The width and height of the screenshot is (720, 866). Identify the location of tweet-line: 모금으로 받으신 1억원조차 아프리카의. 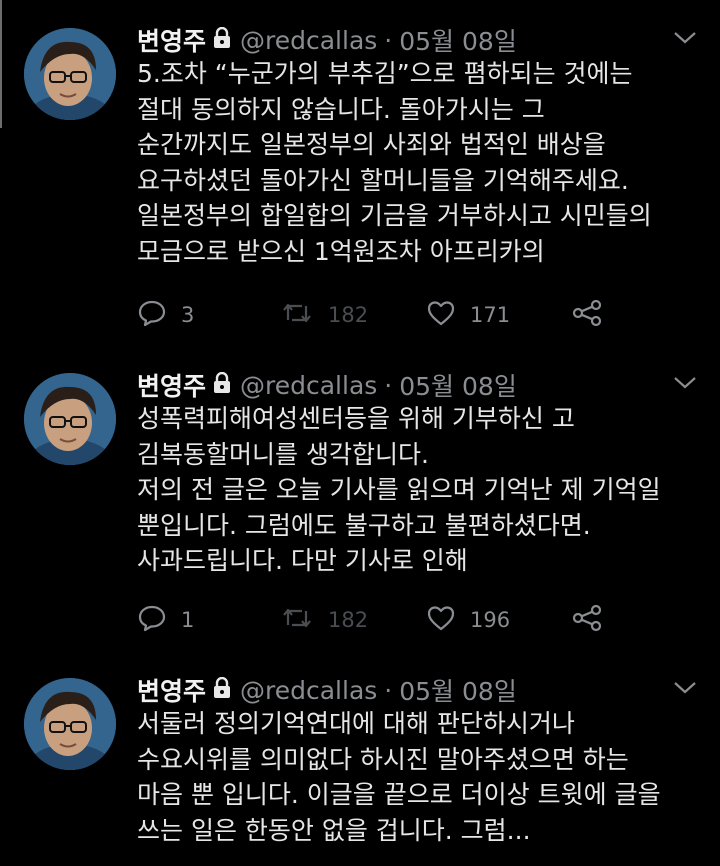
(341, 251).